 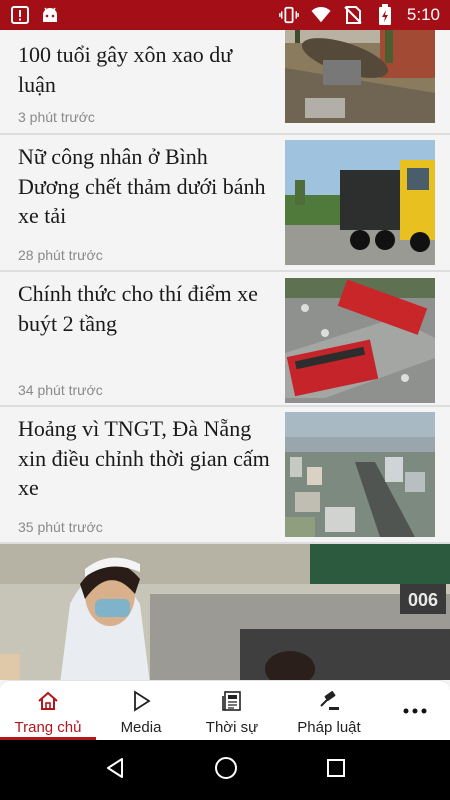 What do you see at coordinates (48, 701) in the screenshot?
I see `home-icon` at bounding box center [48, 701].